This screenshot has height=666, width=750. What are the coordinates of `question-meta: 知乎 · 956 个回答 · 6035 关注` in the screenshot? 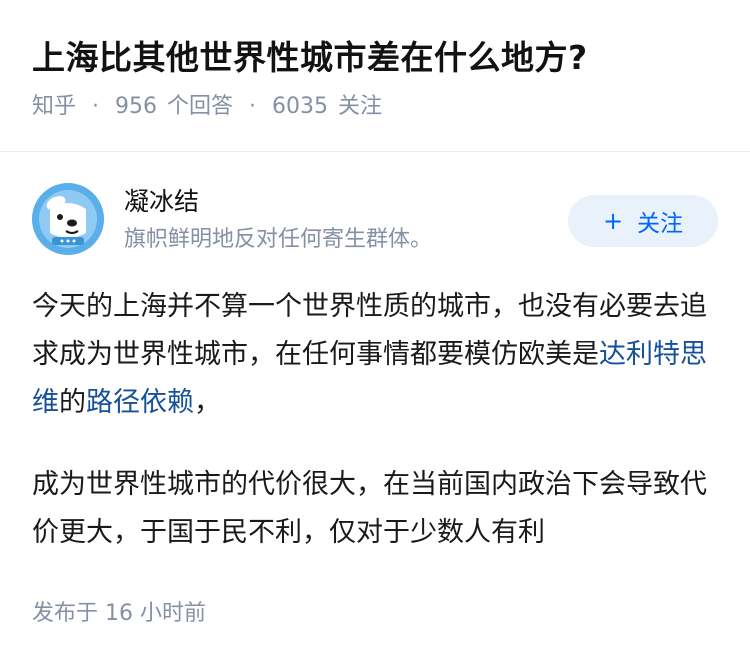 It's located at (375, 107).